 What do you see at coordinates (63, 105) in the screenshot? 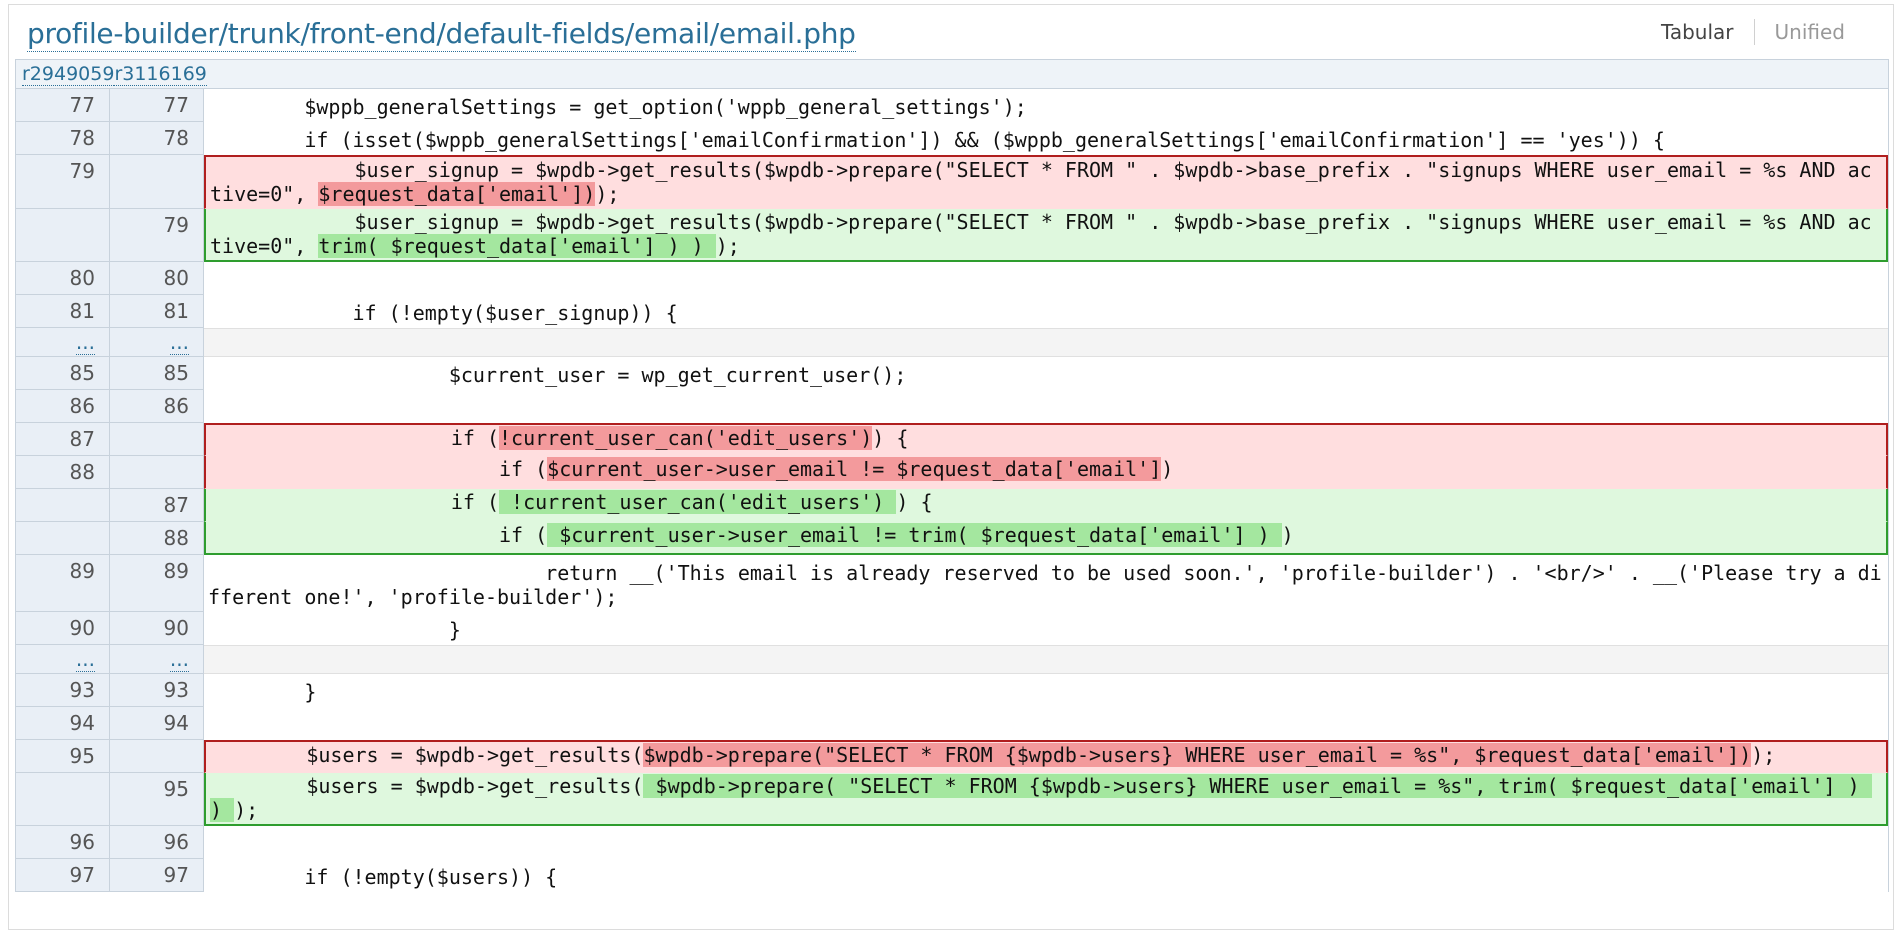
I see `old-line-number: 77` at bounding box center [63, 105].